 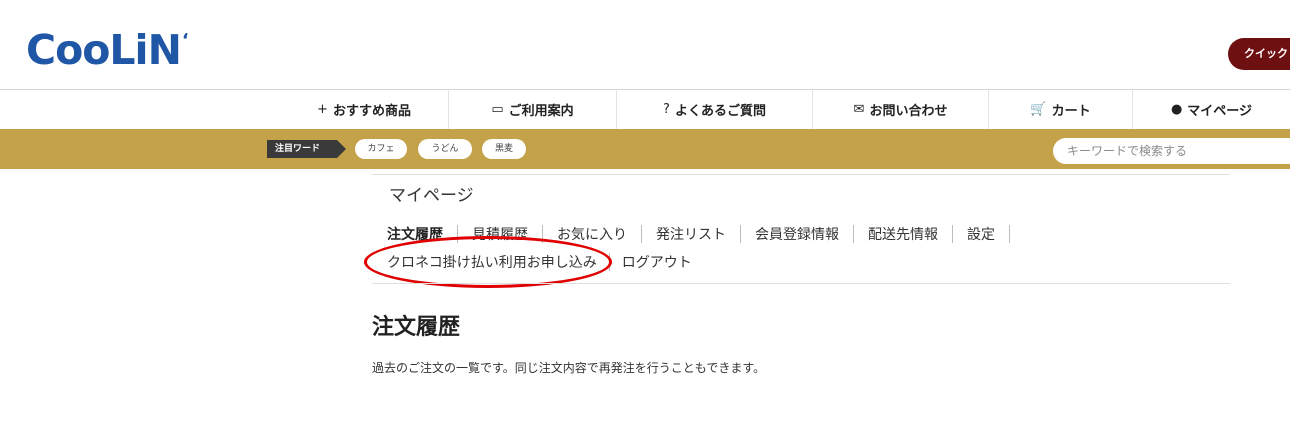 I want to click on menu-row: 注文履歴 見積履歴 お気に入り 発注リスト 会員登録情報 配送先情報 設定, so click(x=705, y=234).